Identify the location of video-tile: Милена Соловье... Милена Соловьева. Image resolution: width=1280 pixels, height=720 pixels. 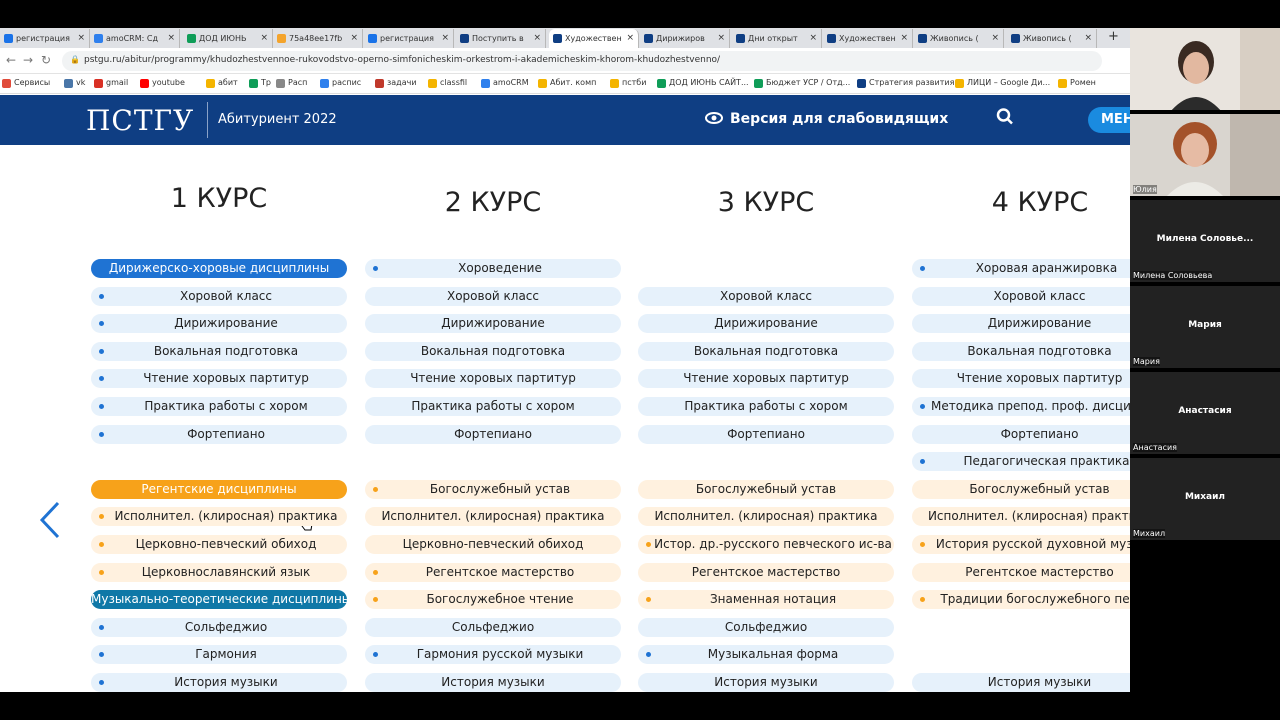
(1205, 242).